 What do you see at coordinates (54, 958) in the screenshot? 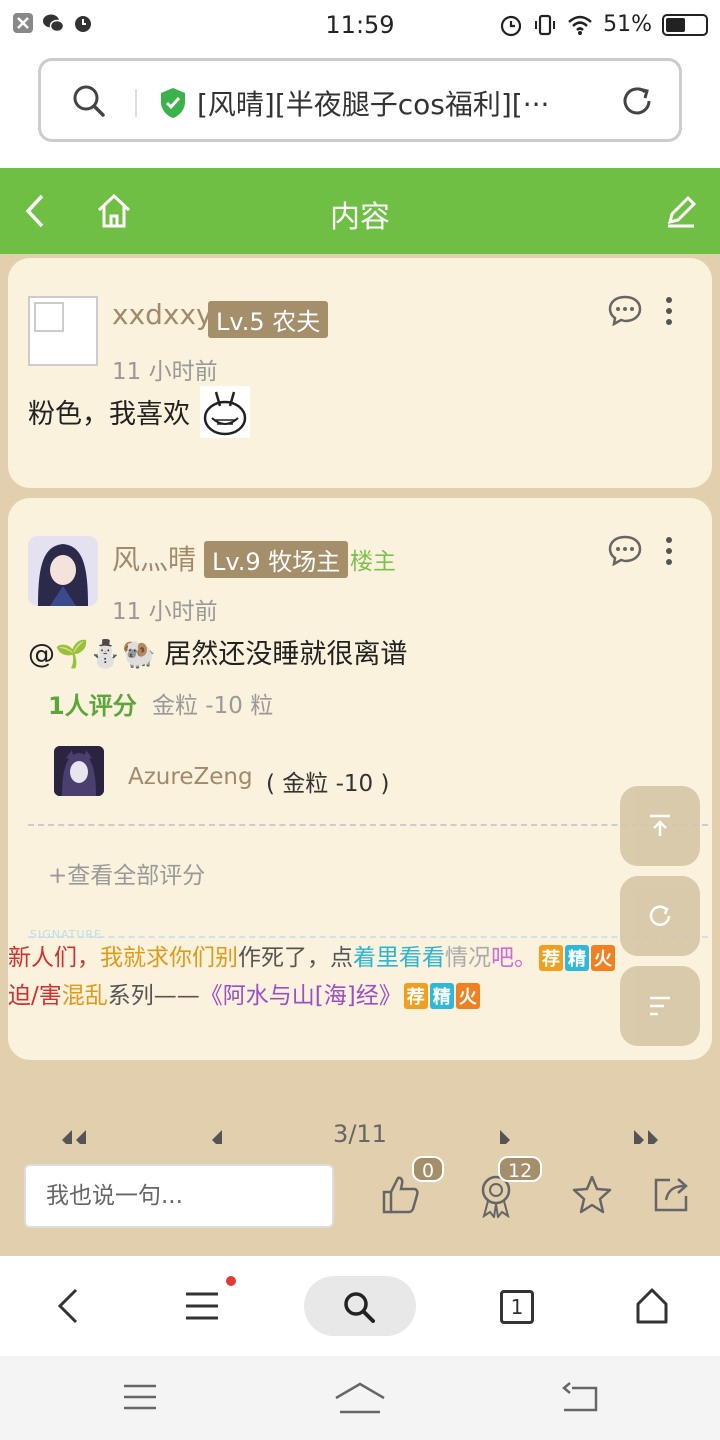
I see `signature-segment: 新人们，` at bounding box center [54, 958].